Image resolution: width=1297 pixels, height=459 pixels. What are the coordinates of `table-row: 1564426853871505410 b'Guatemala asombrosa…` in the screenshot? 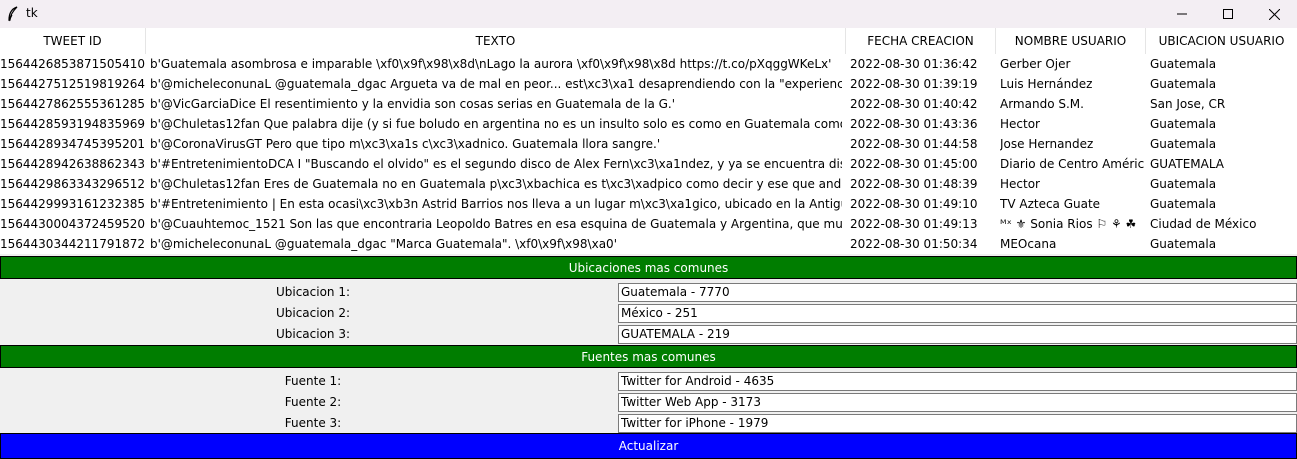 It's located at (648, 64).